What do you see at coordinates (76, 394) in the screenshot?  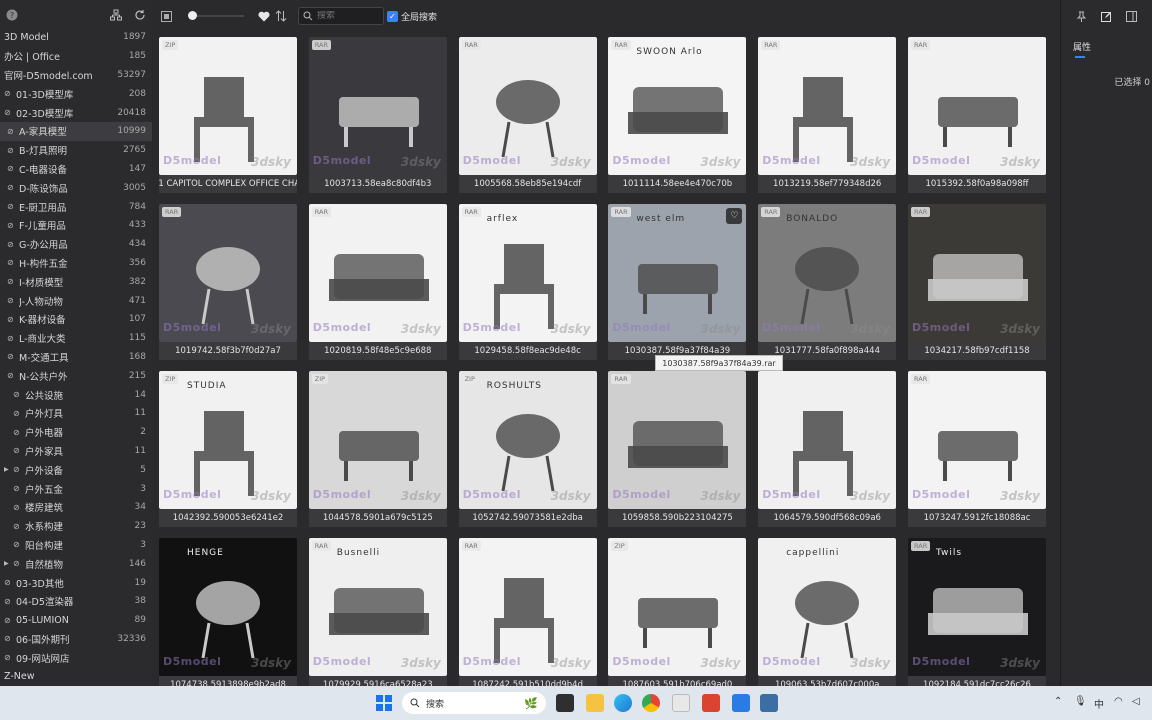 I see `sidebar-item: ⊘ 公共设施 14` at bounding box center [76, 394].